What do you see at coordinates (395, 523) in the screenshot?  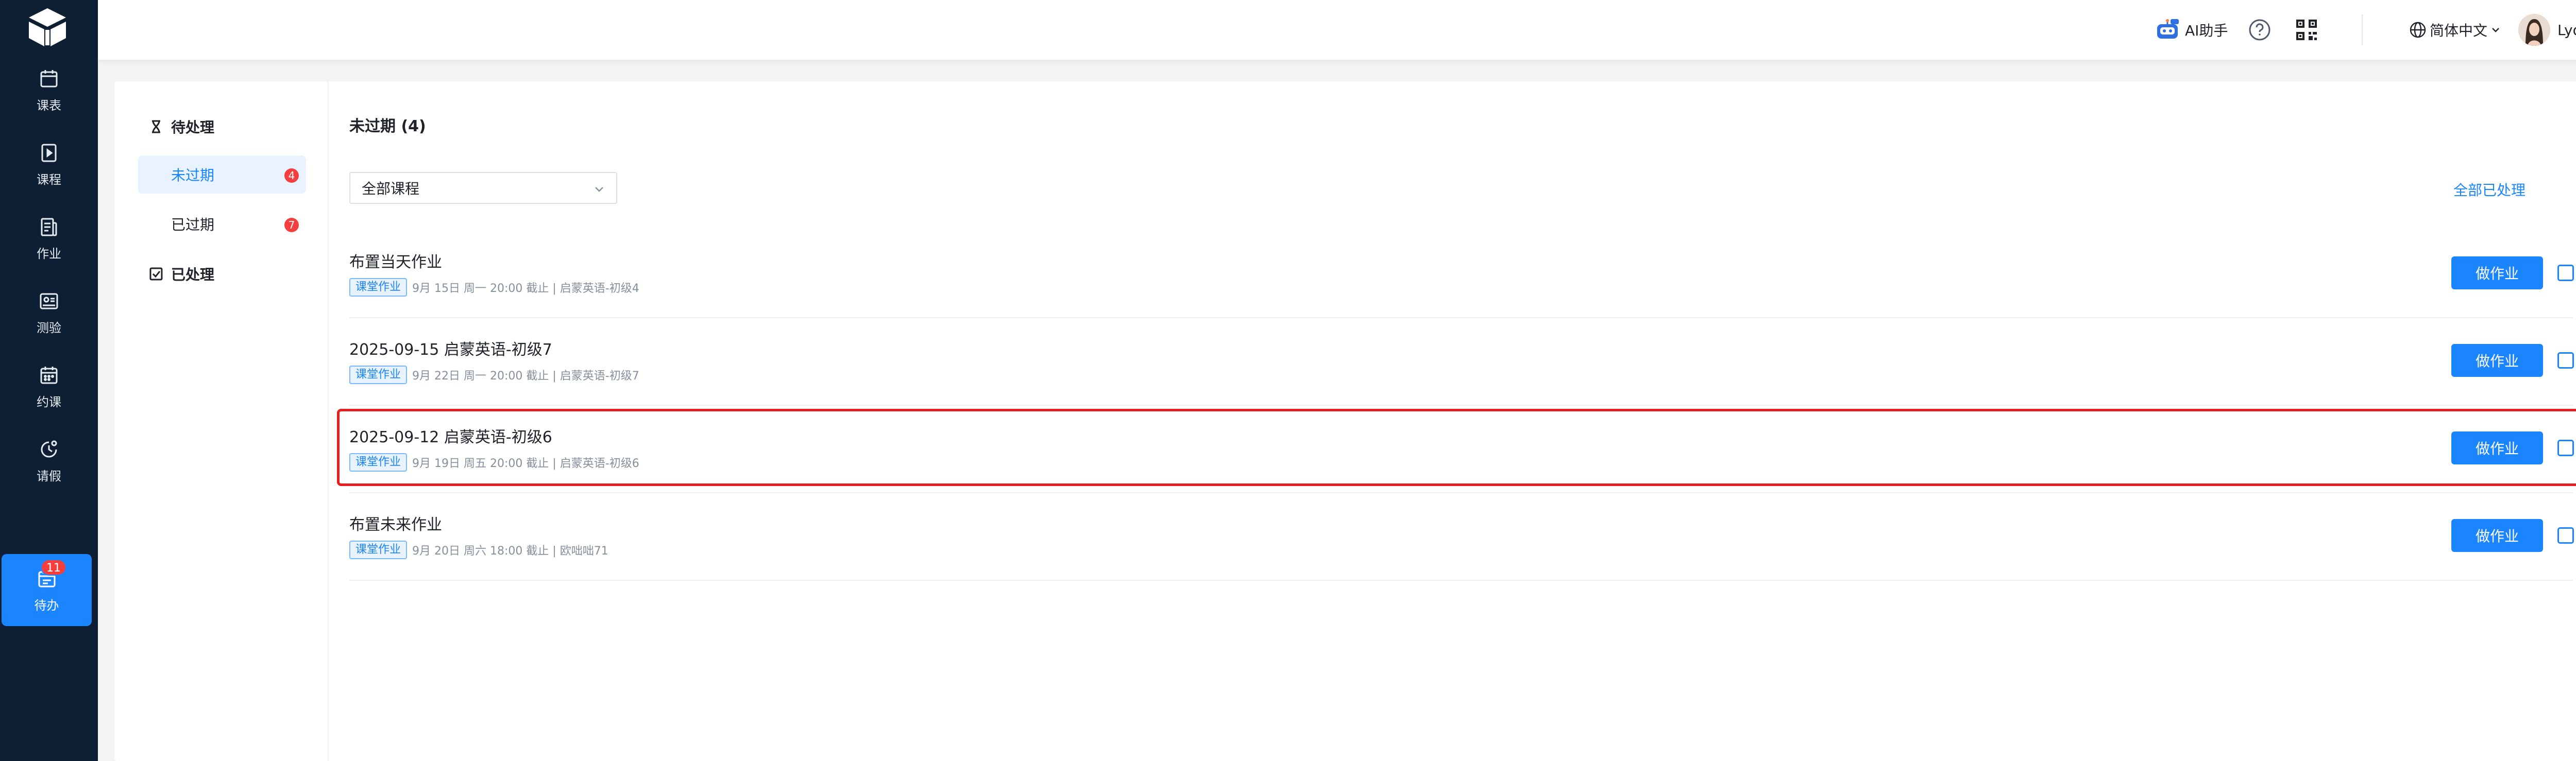 I see `homework-title: 布置未来作业` at bounding box center [395, 523].